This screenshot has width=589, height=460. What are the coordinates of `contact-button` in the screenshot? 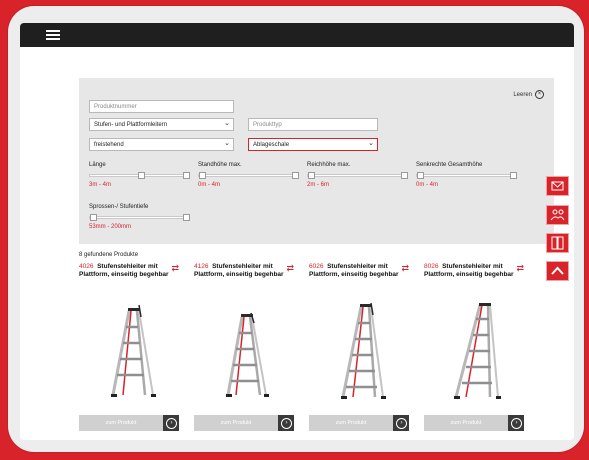 It's located at (557, 186).